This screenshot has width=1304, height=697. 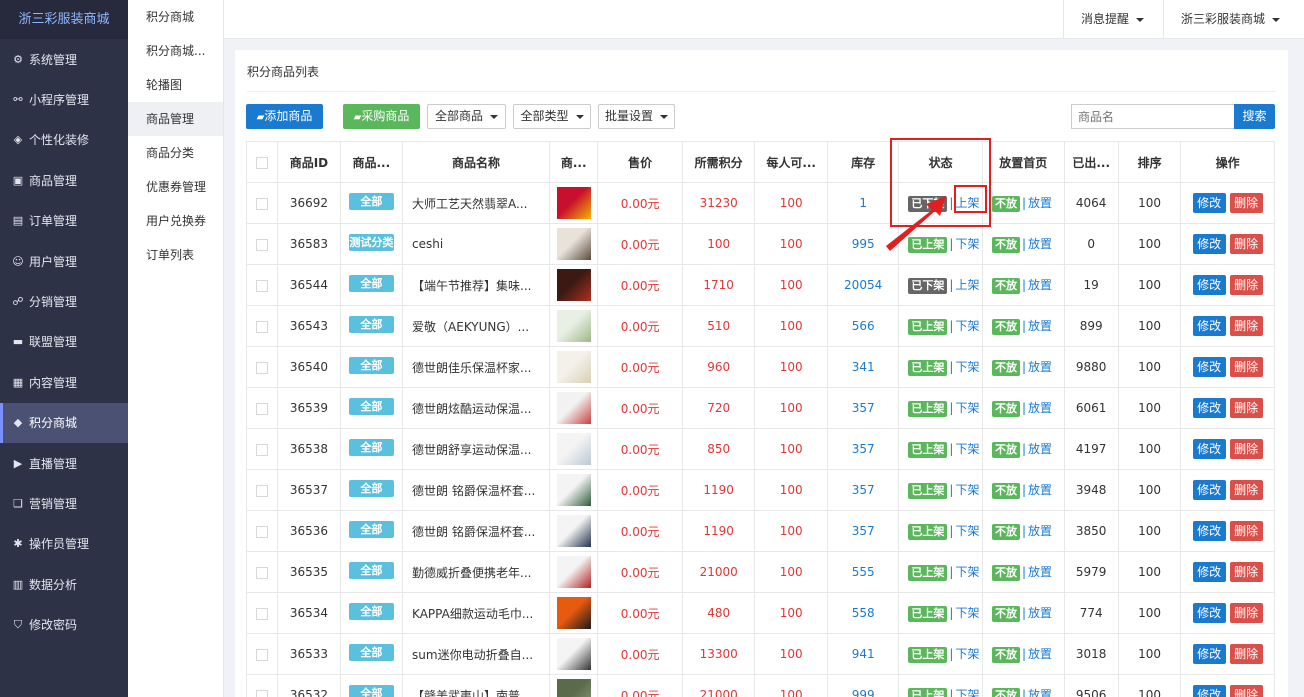 I want to click on category-cell: 全部, so click(x=371, y=326).